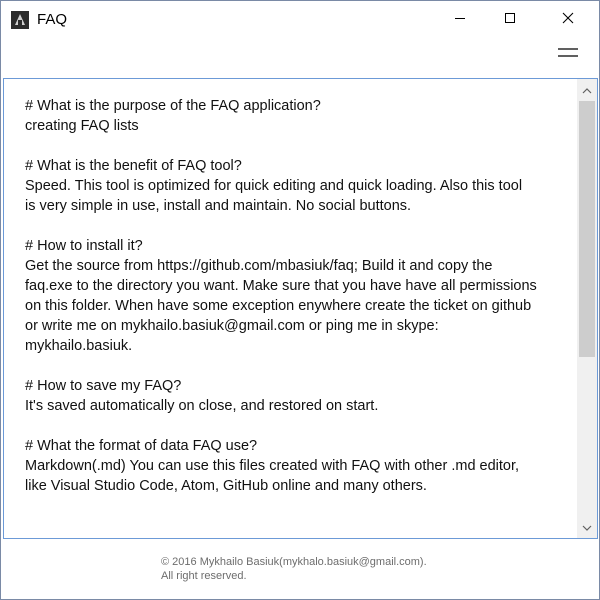 This screenshot has width=600, height=600. Describe the element at coordinates (82, 126) in the screenshot. I see `faq-answer-line: creating FAQ lists` at that location.